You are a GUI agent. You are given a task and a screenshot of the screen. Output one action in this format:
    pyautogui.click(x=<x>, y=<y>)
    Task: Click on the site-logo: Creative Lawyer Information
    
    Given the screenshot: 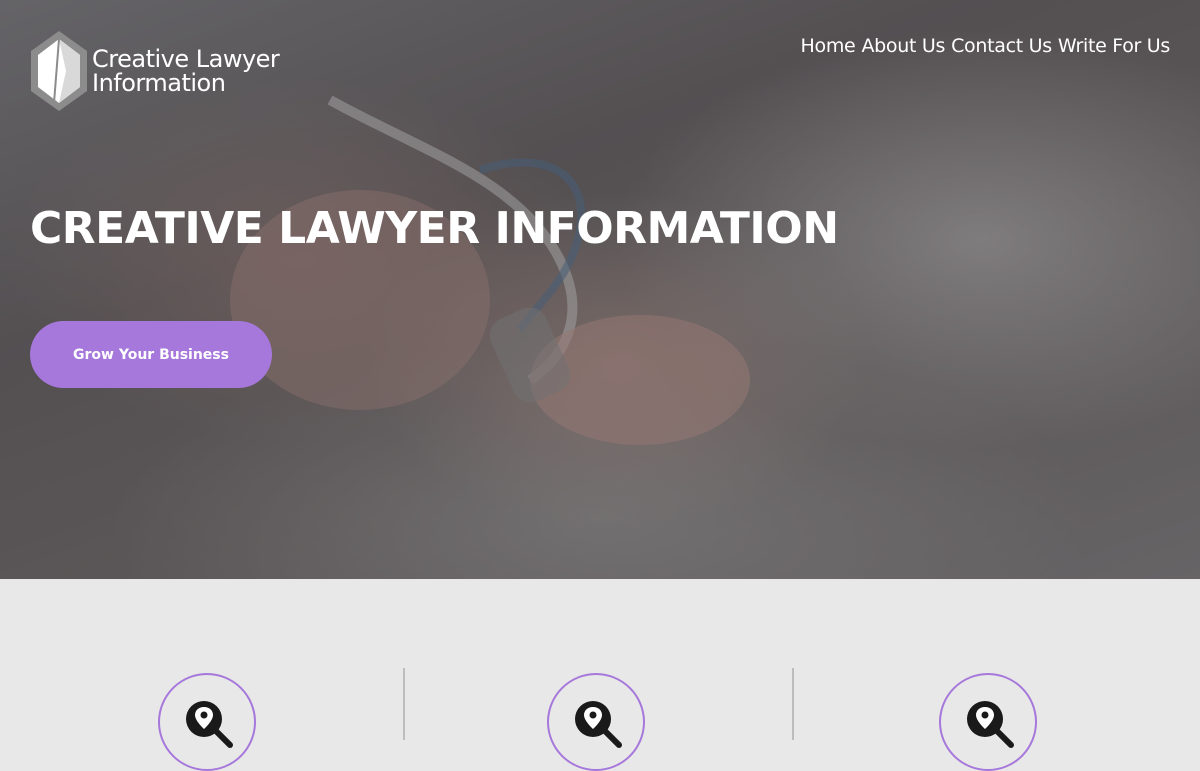 What is the action you would take?
    pyautogui.click(x=155, y=71)
    